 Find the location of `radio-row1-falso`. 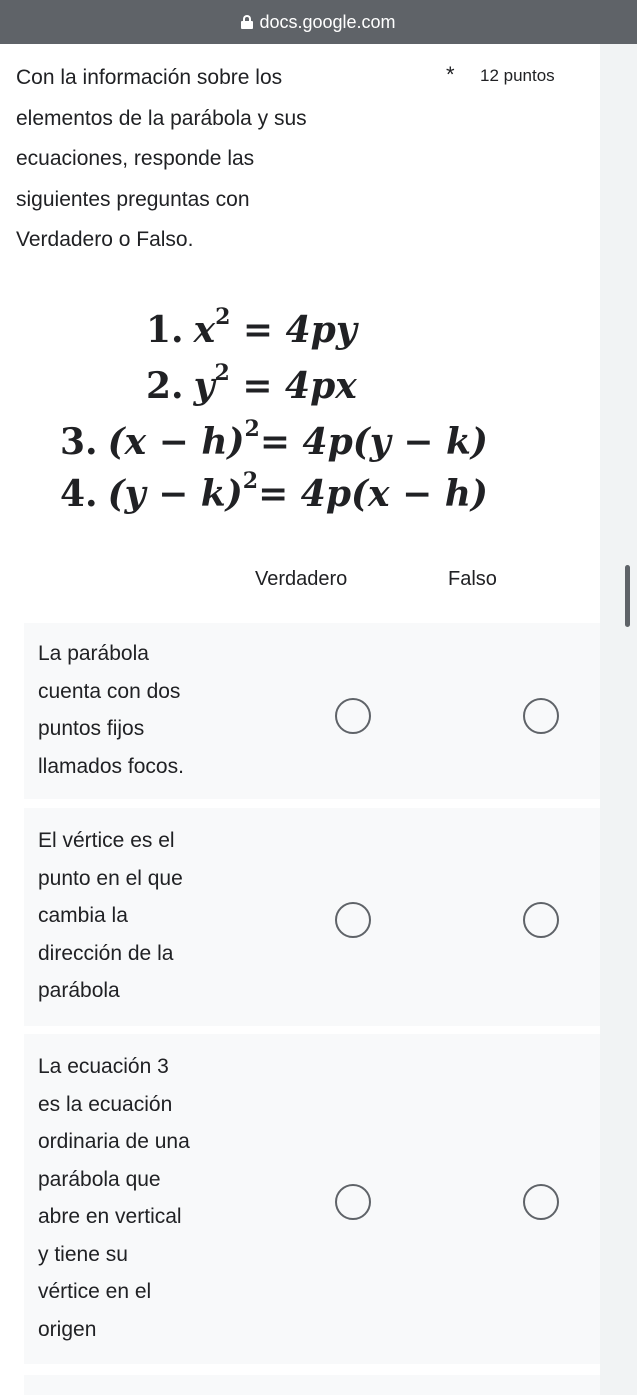

radio-row1-falso is located at coordinates (541, 716).